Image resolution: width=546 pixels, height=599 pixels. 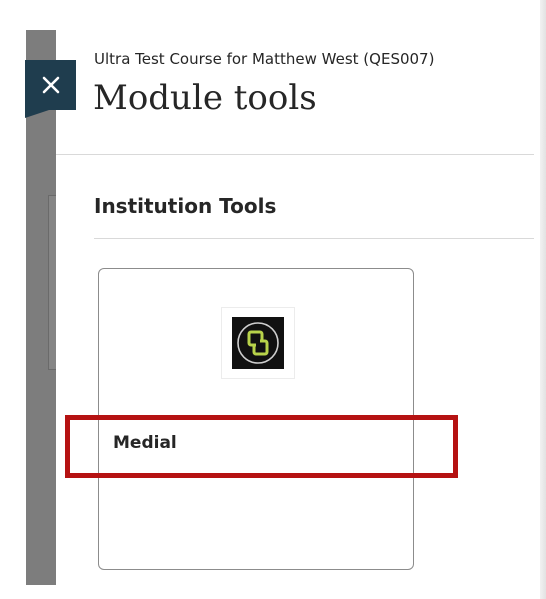 I want to click on page-title: Module tools, so click(x=205, y=98).